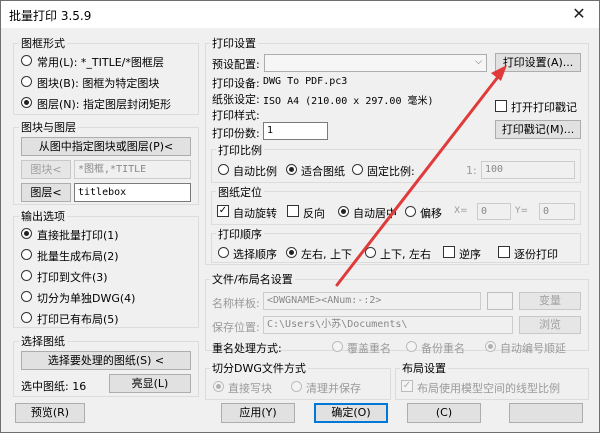  What do you see at coordinates (421, 176) in the screenshot?
I see `annotation-arrow-icon` at bounding box center [421, 176].